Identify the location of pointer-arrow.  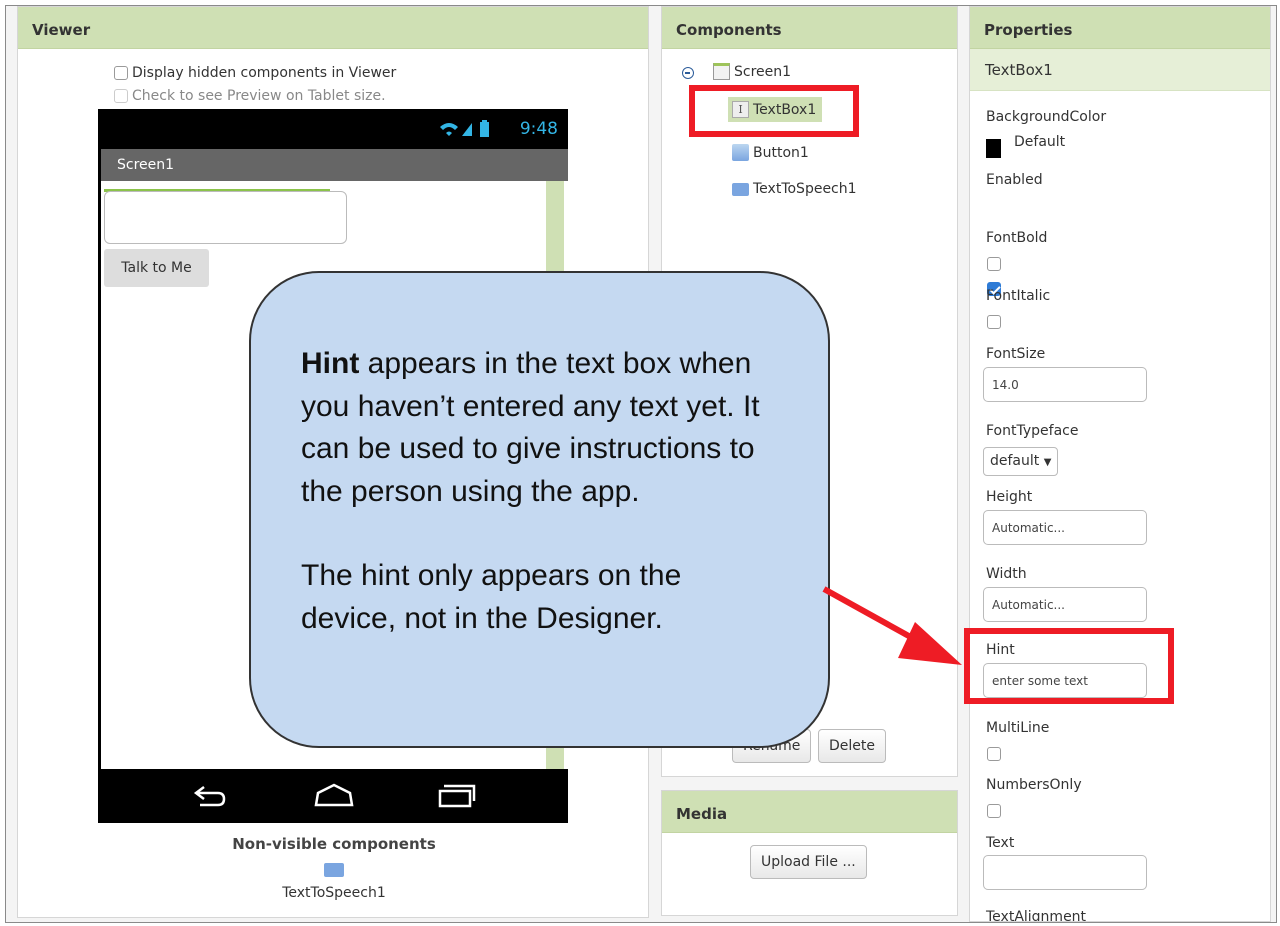
(892, 625).